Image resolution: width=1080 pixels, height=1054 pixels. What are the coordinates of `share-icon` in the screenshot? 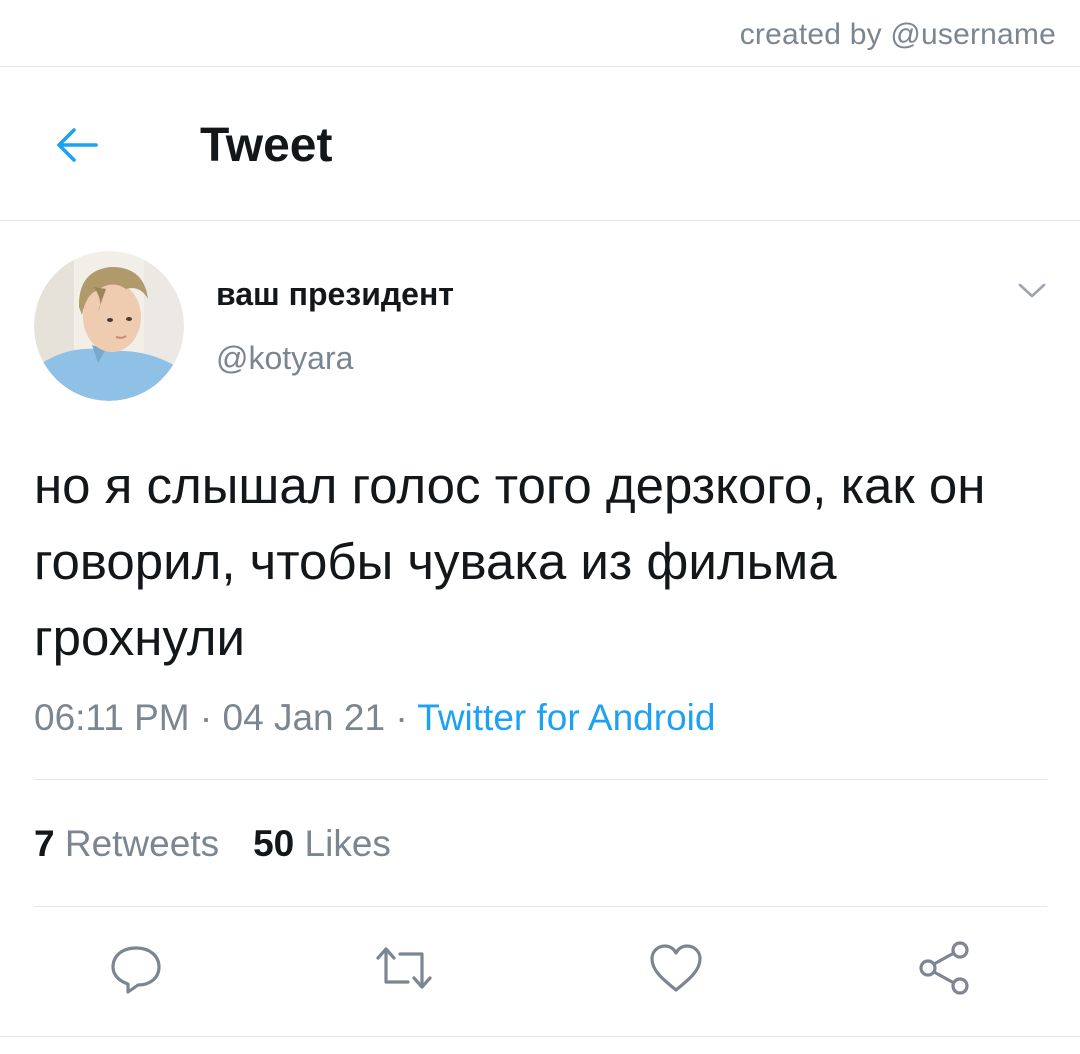 It's located at (944, 968).